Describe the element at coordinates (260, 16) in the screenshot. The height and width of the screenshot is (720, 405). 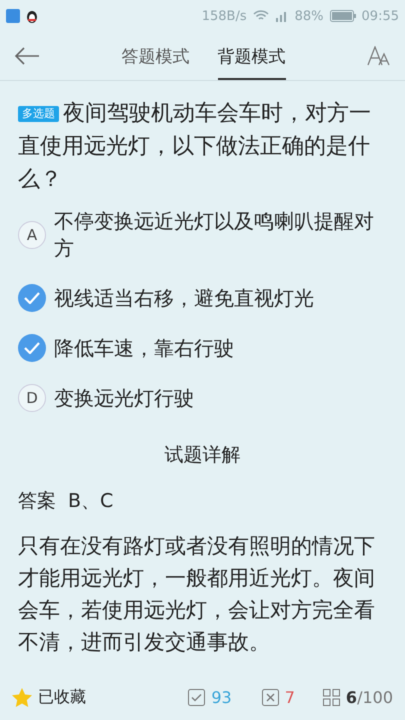
I see `wifi-icon` at that location.